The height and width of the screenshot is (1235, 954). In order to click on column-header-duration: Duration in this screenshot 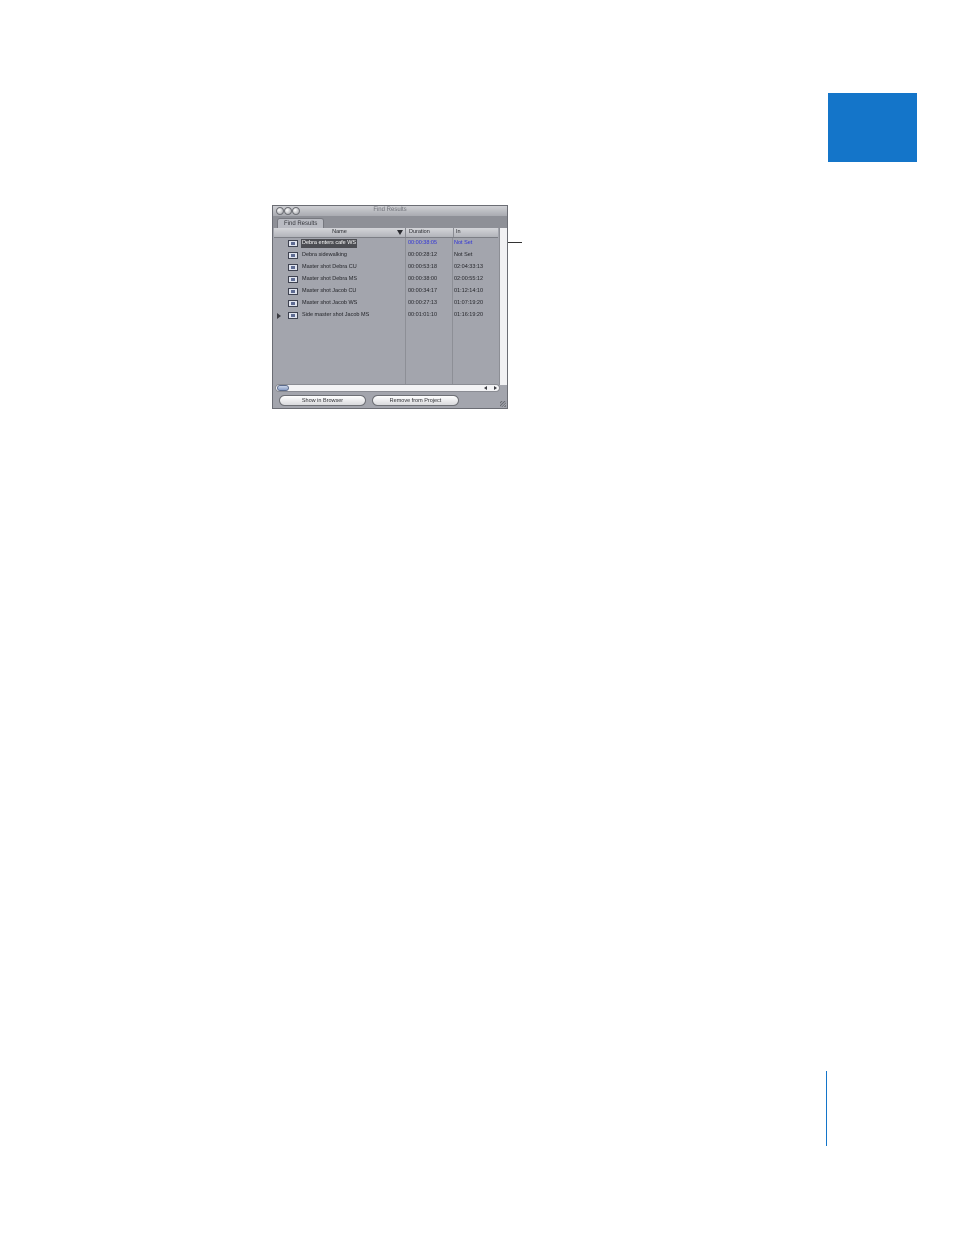, I will do `click(431, 232)`.